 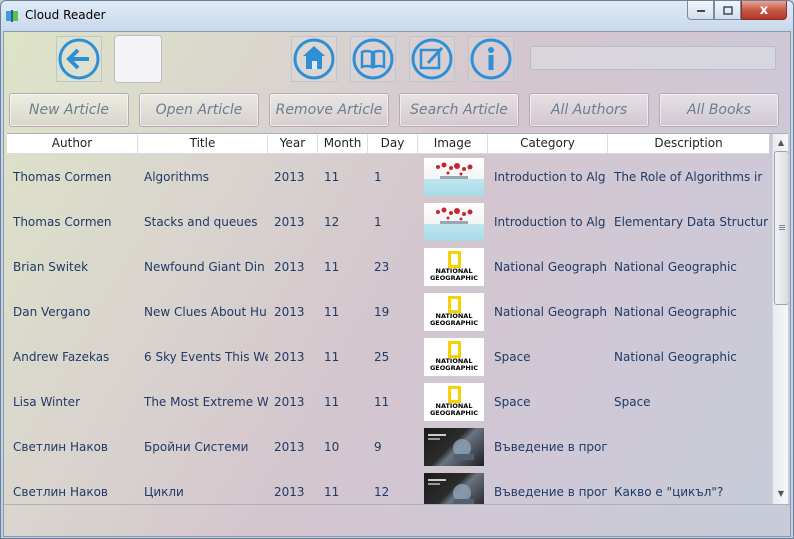 What do you see at coordinates (61, 356) in the screenshot?
I see `cell-author: Andrew Fazekas` at bounding box center [61, 356].